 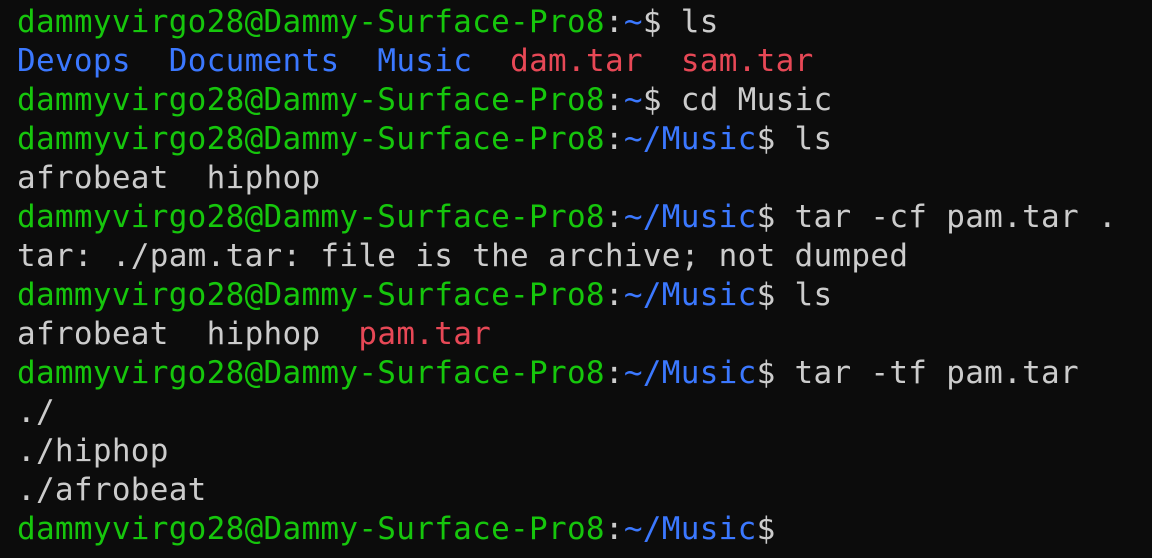 I want to click on directory-entry: Documents, so click(x=254, y=61).